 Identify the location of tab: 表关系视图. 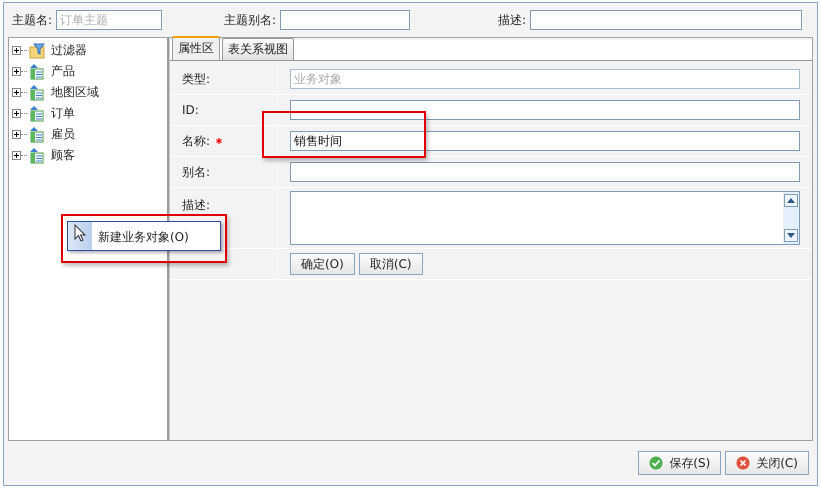
(258, 49).